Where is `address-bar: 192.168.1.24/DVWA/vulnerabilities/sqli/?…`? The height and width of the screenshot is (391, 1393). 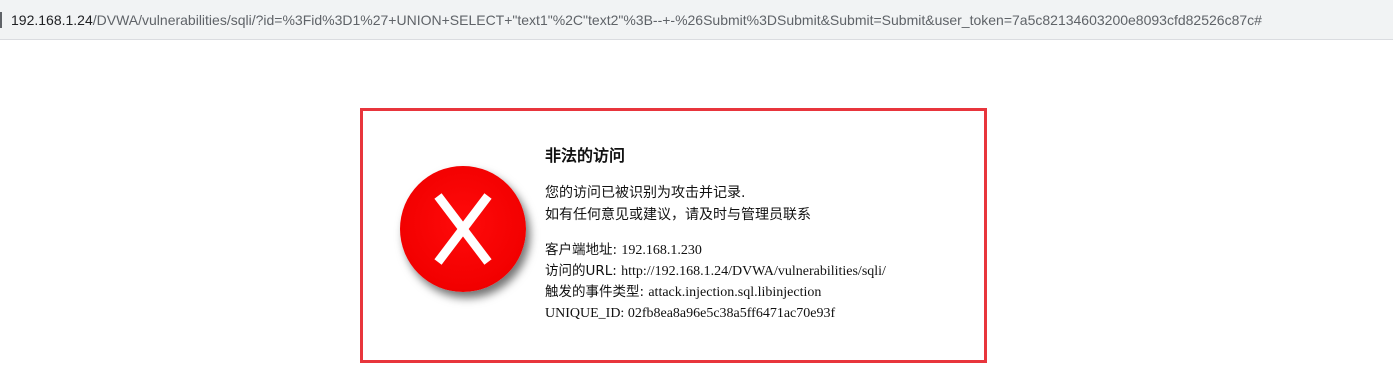
address-bar: 192.168.1.24/DVWA/vulnerabilities/sqli/?… is located at coordinates (696, 20).